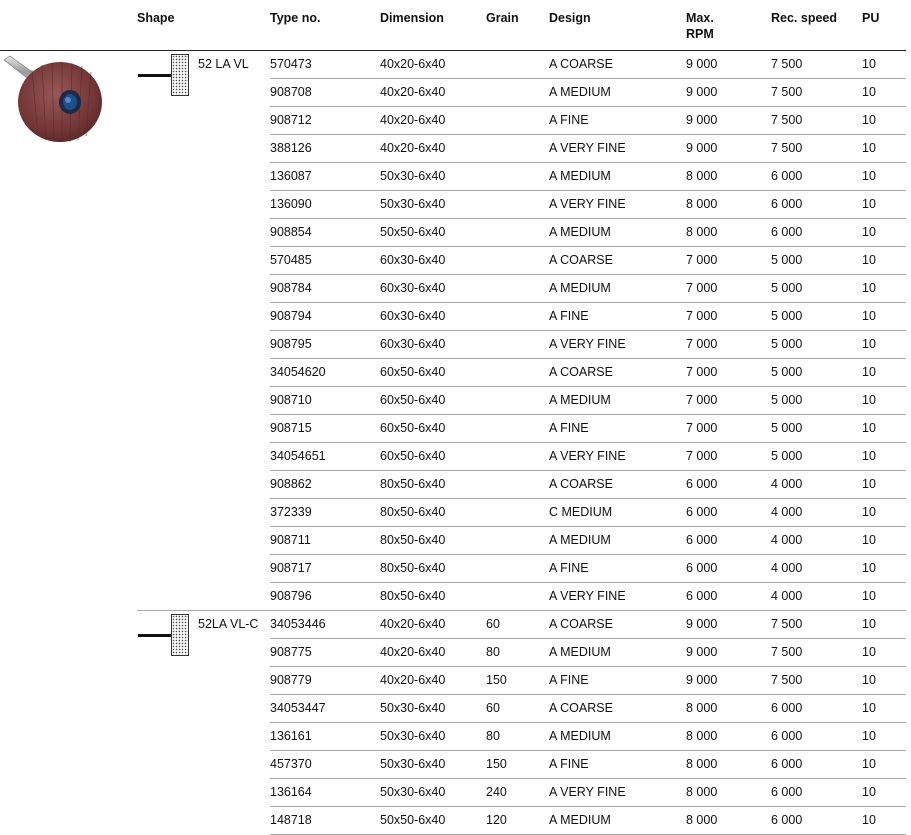 The image size is (911, 835). Describe the element at coordinates (167, 636) in the screenshot. I see `flap-wheel-shape-icon` at that location.